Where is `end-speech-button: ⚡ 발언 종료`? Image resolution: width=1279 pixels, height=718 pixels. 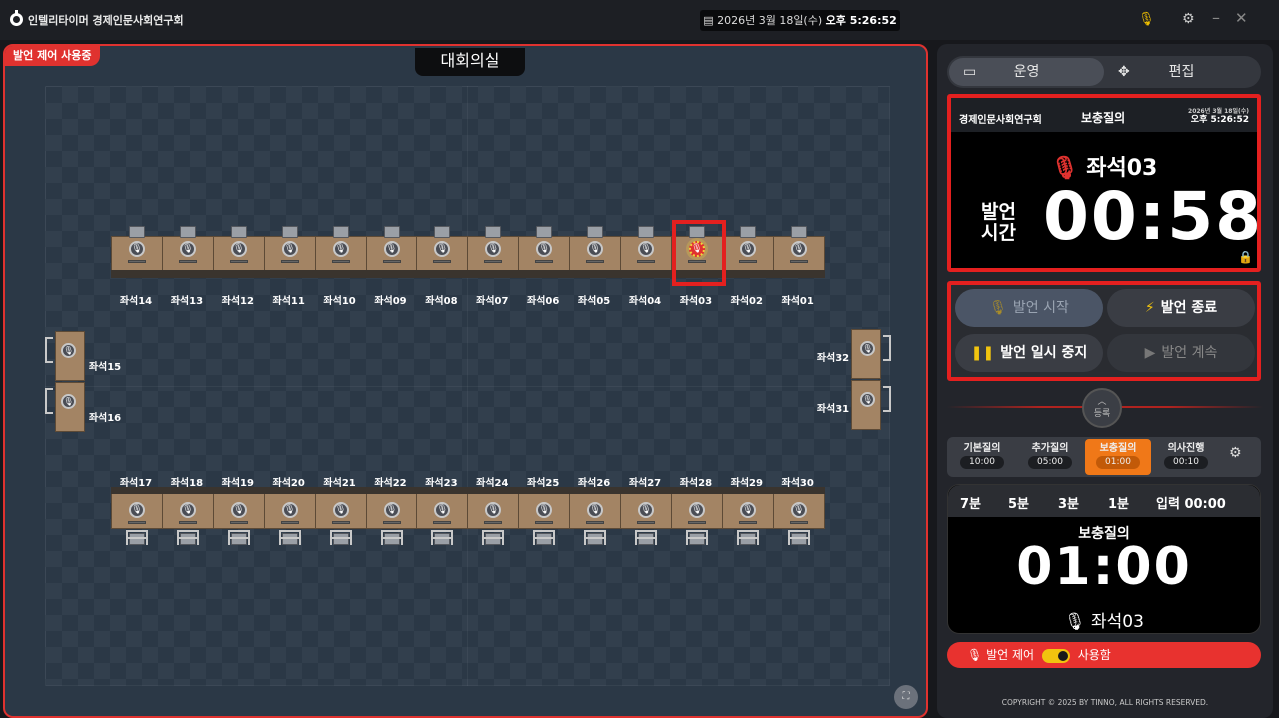
end-speech-button: ⚡ 발언 종료 is located at coordinates (1181, 308).